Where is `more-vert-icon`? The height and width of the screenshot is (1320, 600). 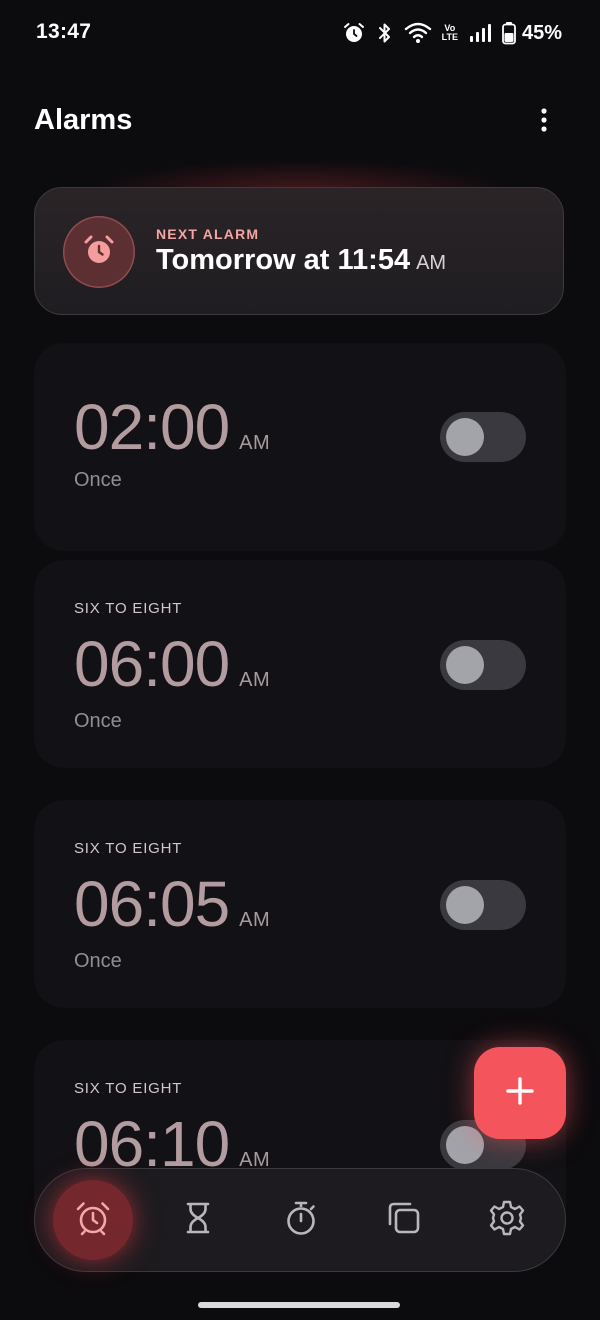 more-vert-icon is located at coordinates (544, 122).